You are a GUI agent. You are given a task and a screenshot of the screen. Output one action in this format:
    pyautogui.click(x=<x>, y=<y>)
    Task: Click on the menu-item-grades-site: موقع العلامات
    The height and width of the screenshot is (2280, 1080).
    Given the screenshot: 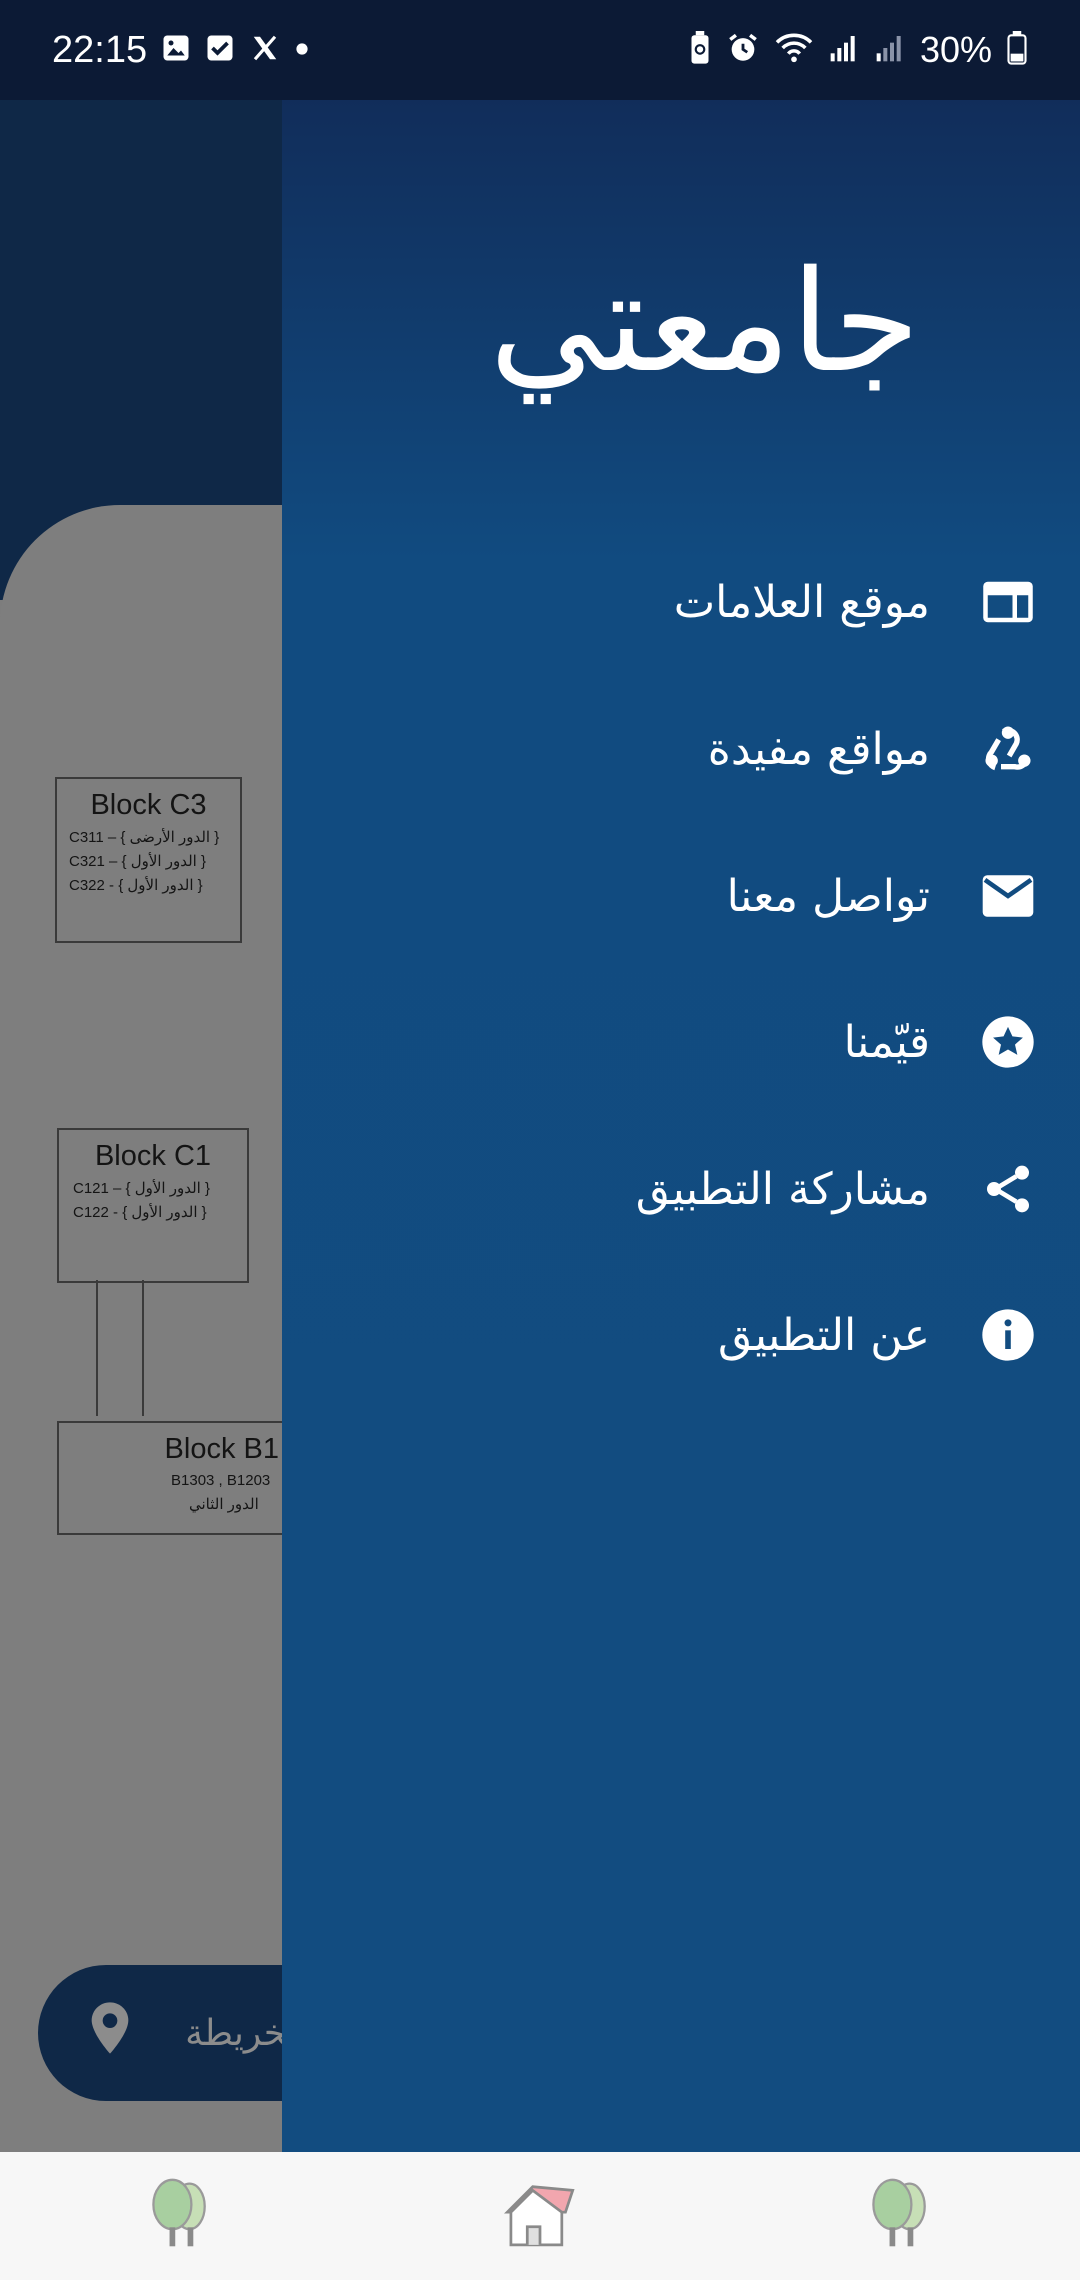 What is the action you would take?
    pyautogui.click(x=681, y=602)
    